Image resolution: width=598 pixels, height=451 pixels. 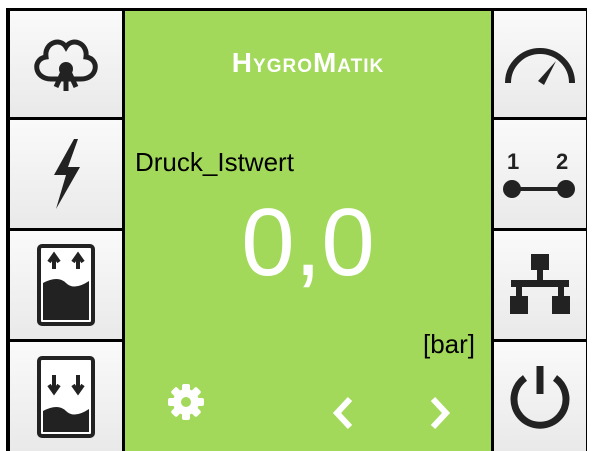 What do you see at coordinates (440, 413) in the screenshot?
I see `chevron-right-icon` at bounding box center [440, 413].